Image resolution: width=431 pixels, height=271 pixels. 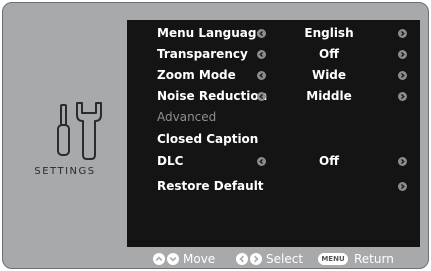 What do you see at coordinates (212, 96) in the screenshot?
I see `noise-reduction-label: Noise Reduction` at bounding box center [212, 96].